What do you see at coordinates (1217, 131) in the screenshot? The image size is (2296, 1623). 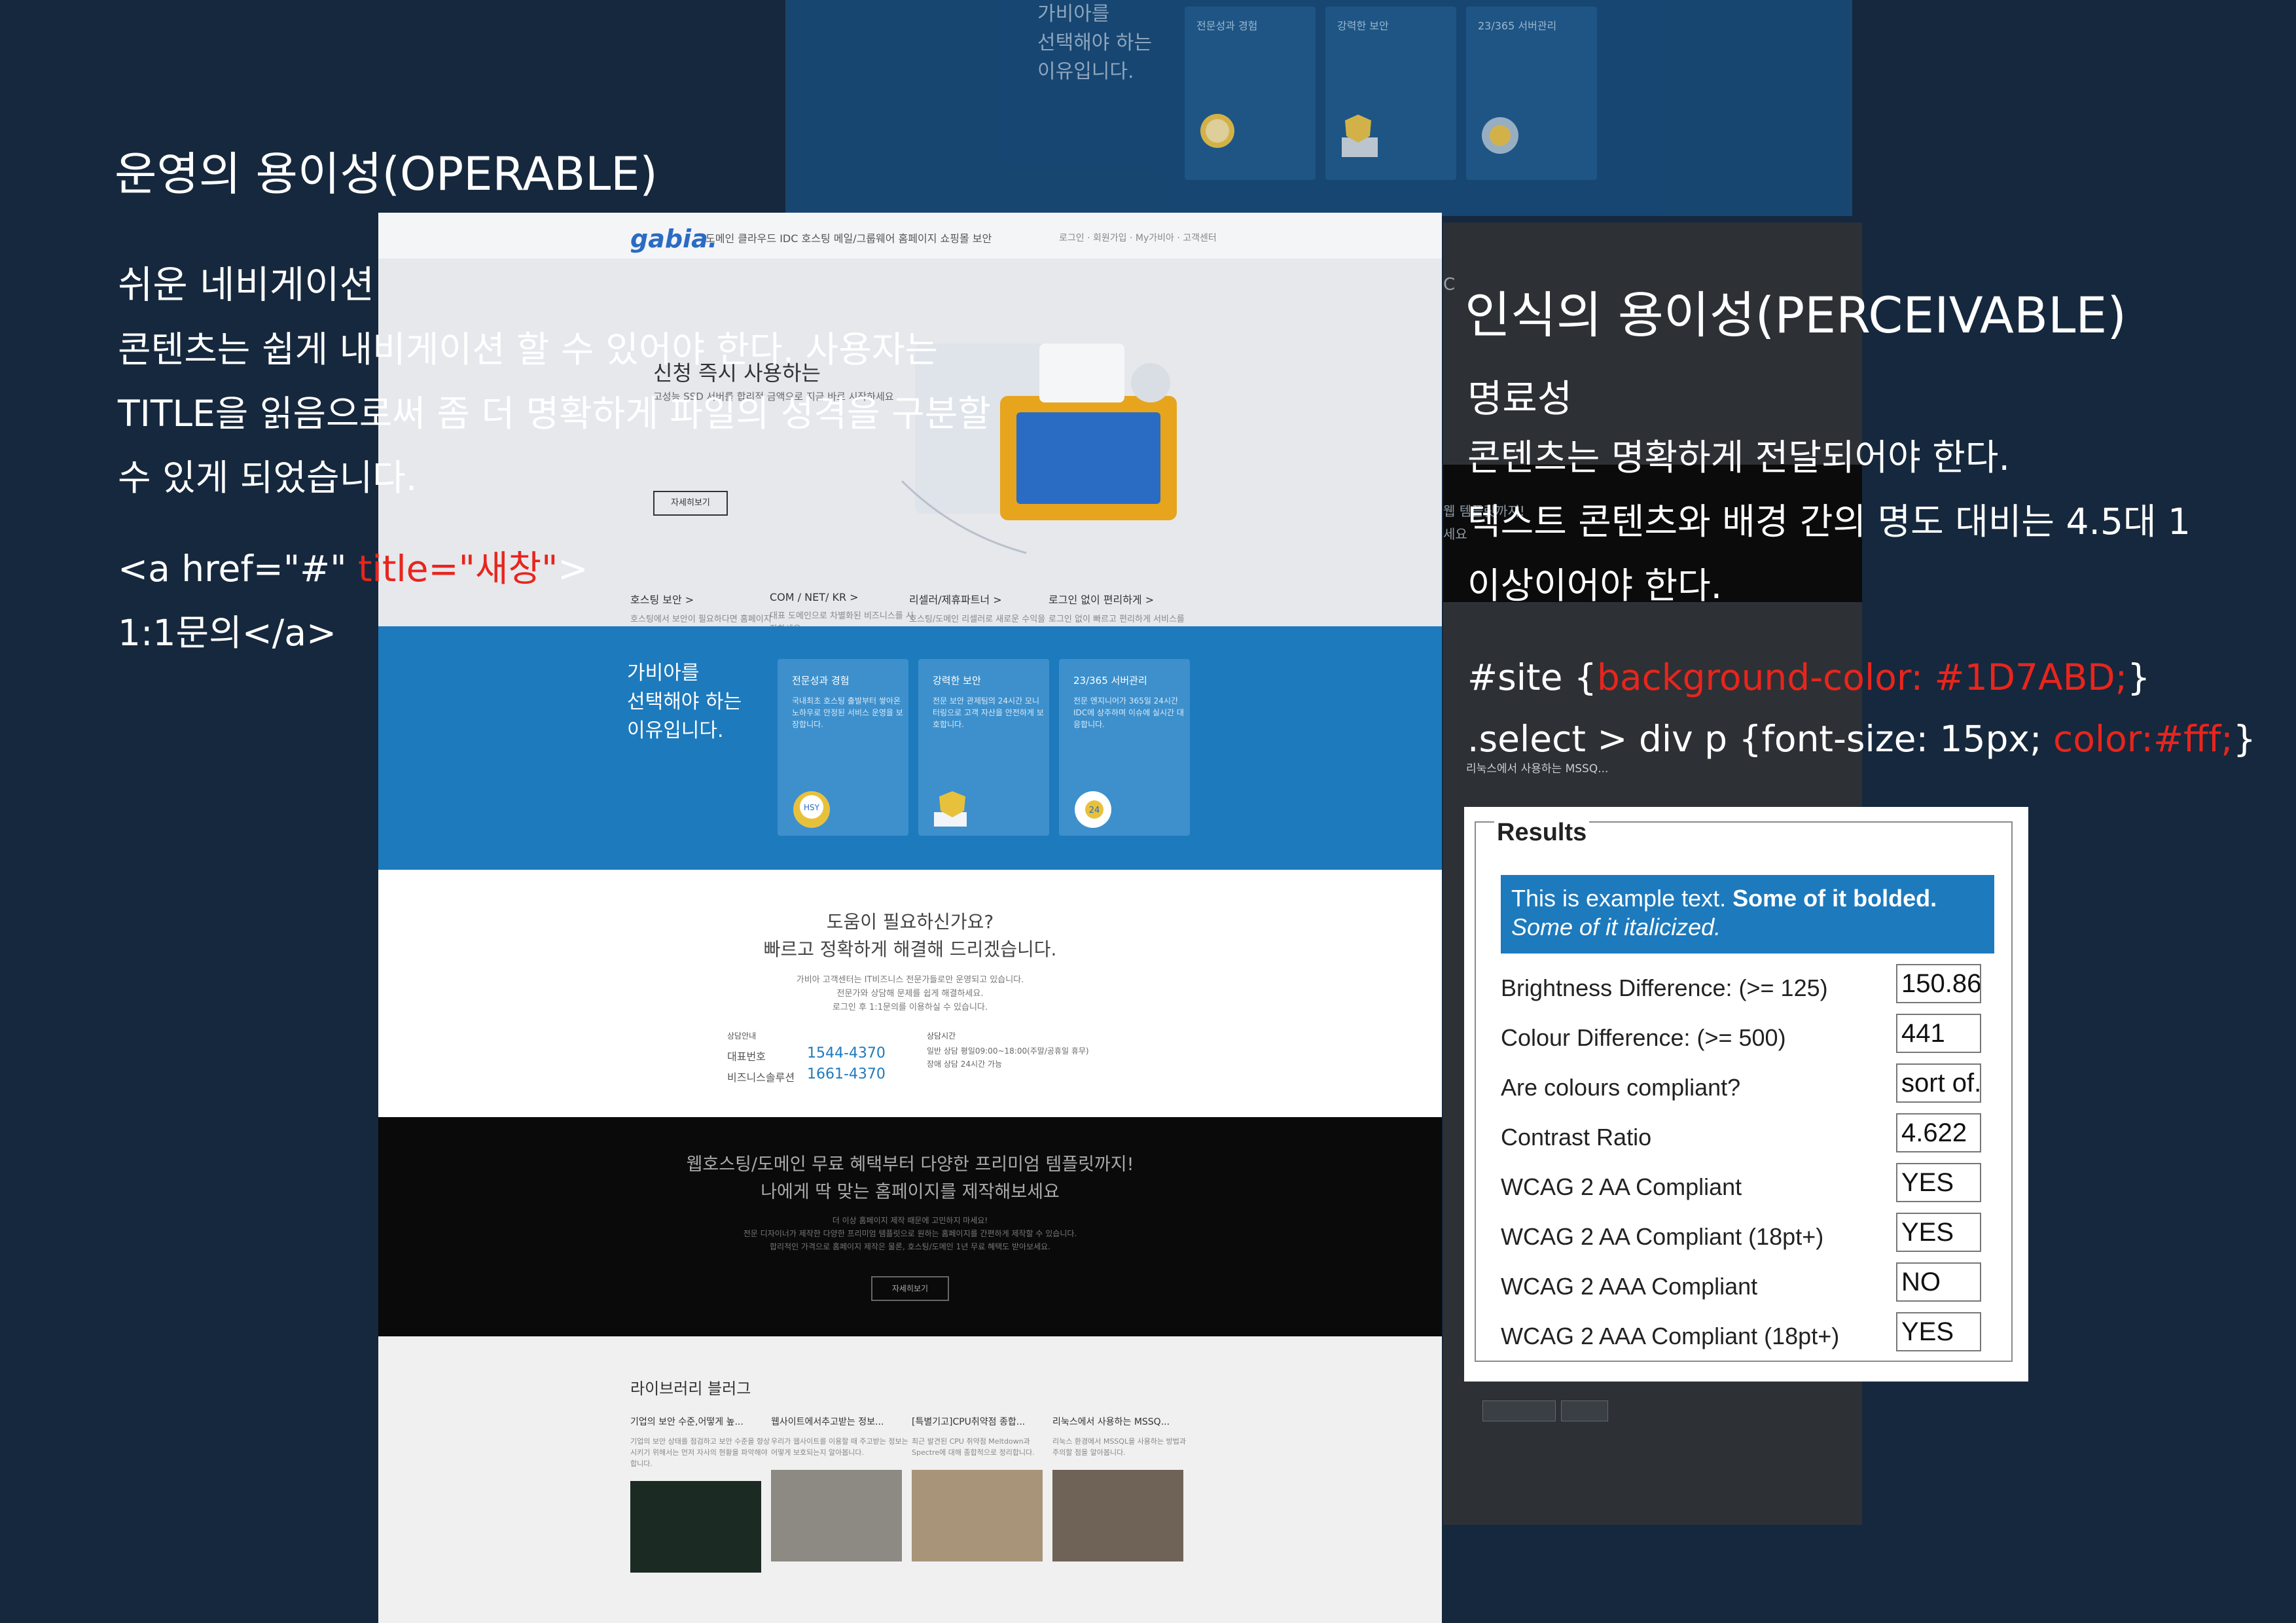 I see `hsy-badge-icon` at bounding box center [1217, 131].